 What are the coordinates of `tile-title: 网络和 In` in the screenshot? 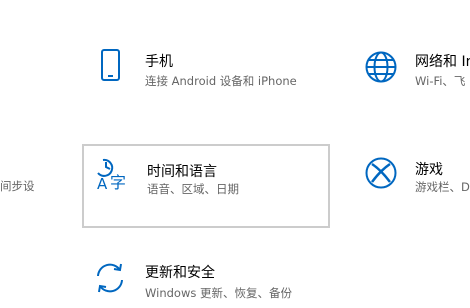 It's located at (442, 62).